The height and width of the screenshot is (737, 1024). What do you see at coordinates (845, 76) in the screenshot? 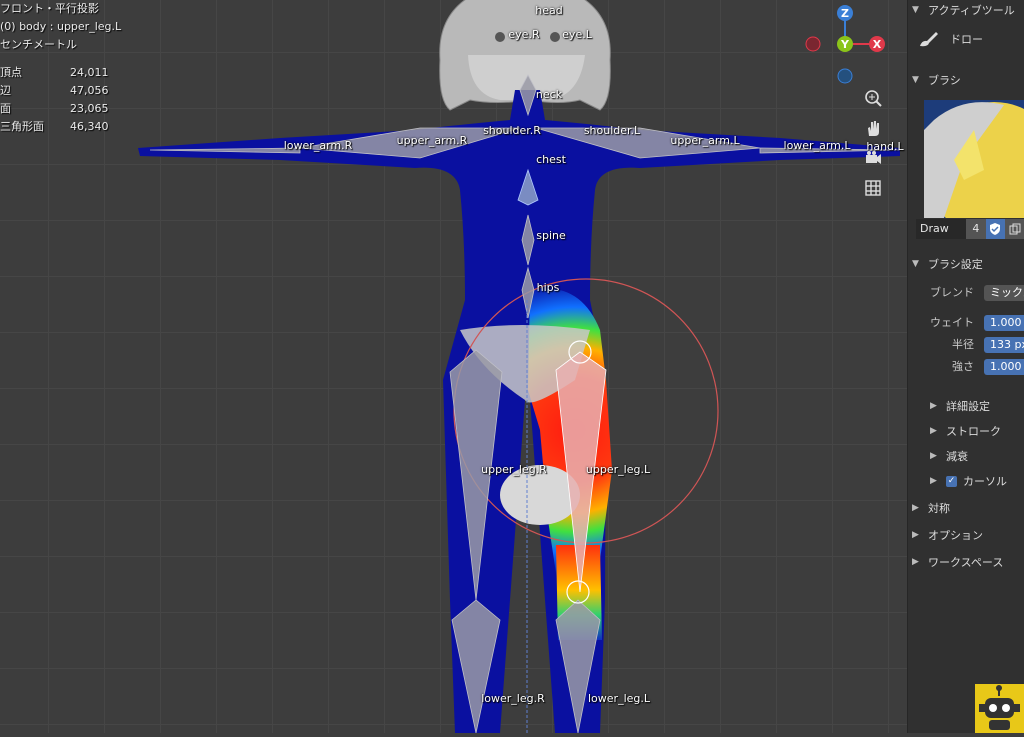
I see `gizmo-neg-z` at bounding box center [845, 76].